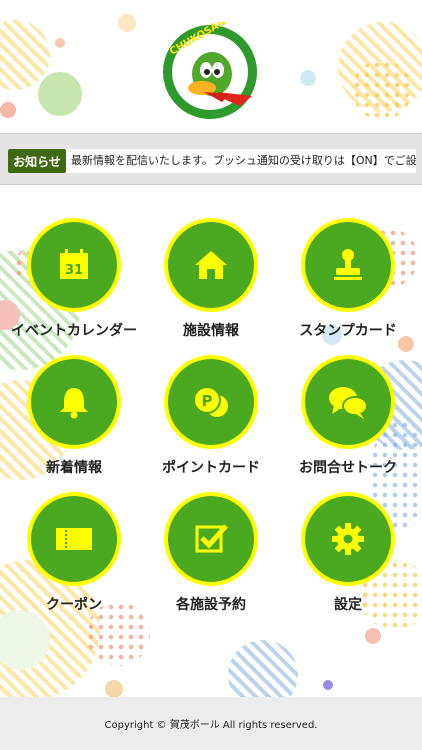  Describe the element at coordinates (74, 270) in the screenshot. I see `calendar-number: 31` at that location.